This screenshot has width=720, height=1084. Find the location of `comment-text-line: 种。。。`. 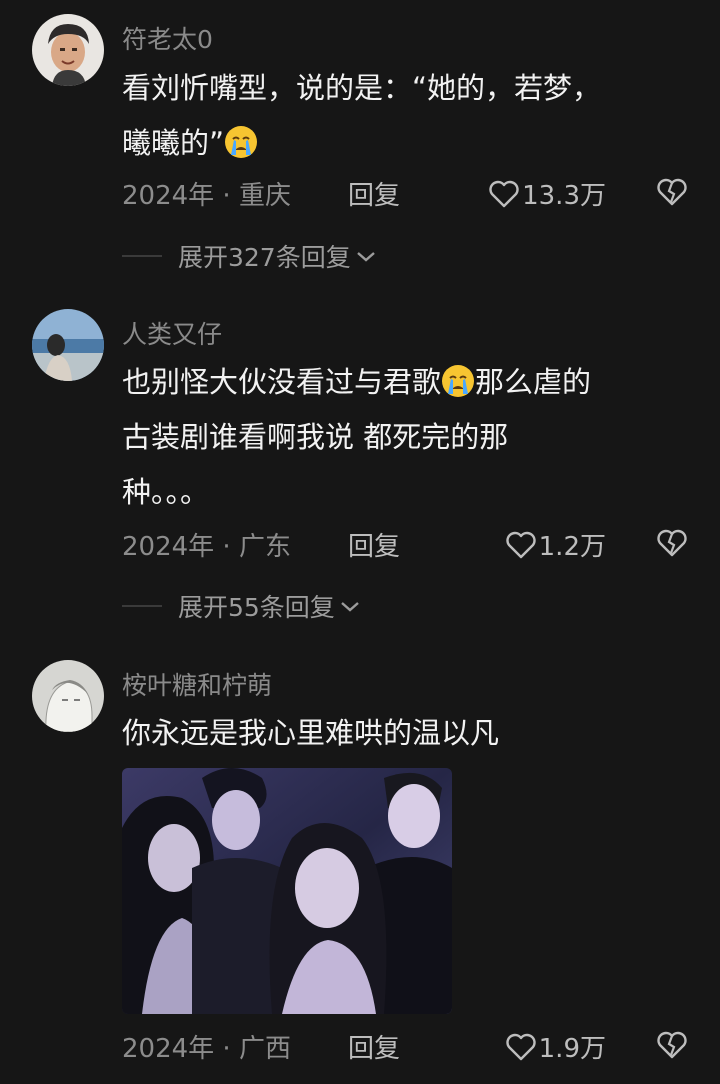

comment-text-line: 种。。。 is located at coordinates (166, 492).